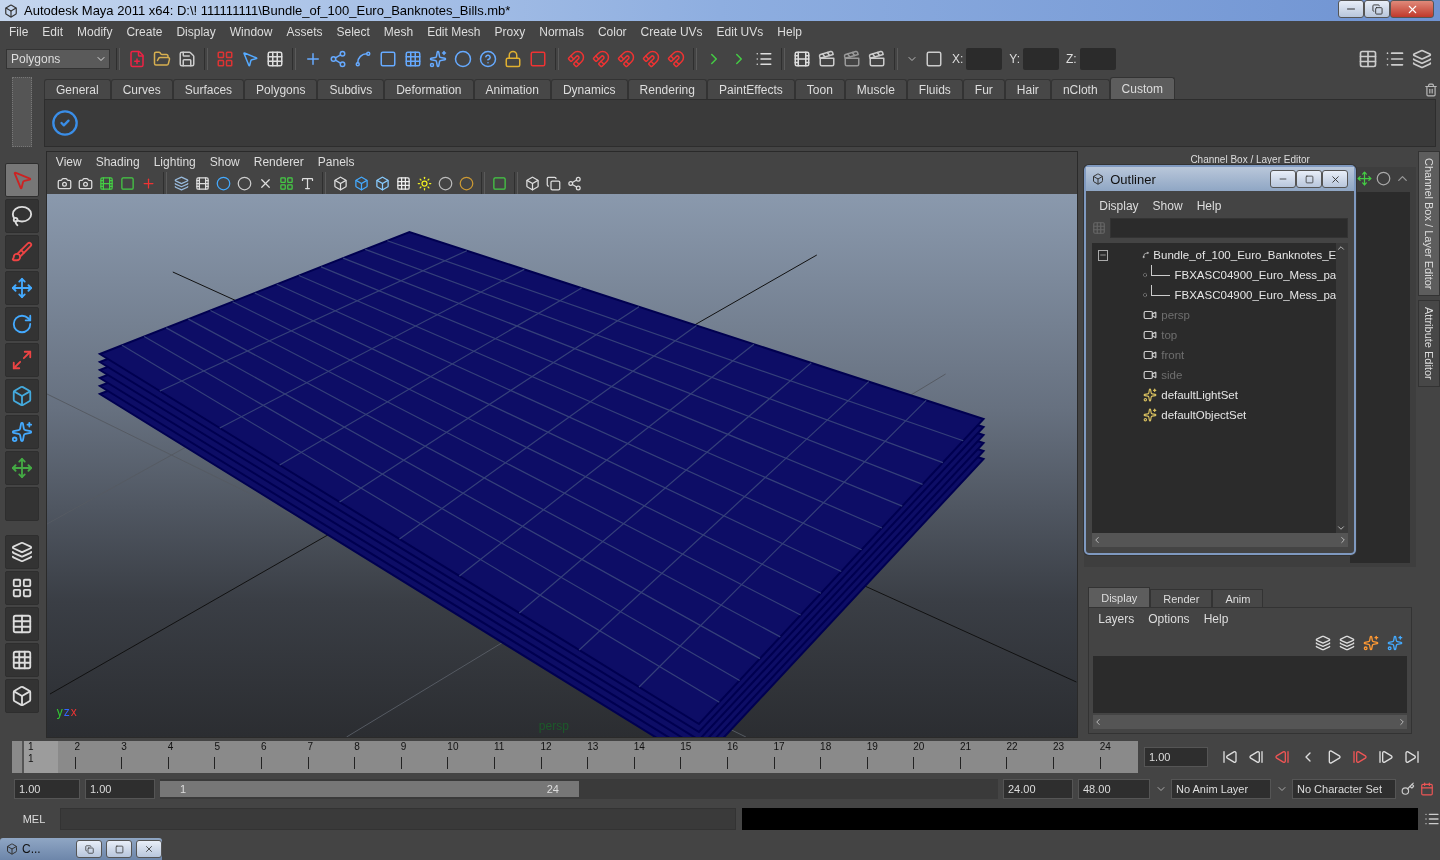 The width and height of the screenshot is (1440, 860). Describe the element at coordinates (21, 588) in the screenshot. I see `four-view-icon` at that location.